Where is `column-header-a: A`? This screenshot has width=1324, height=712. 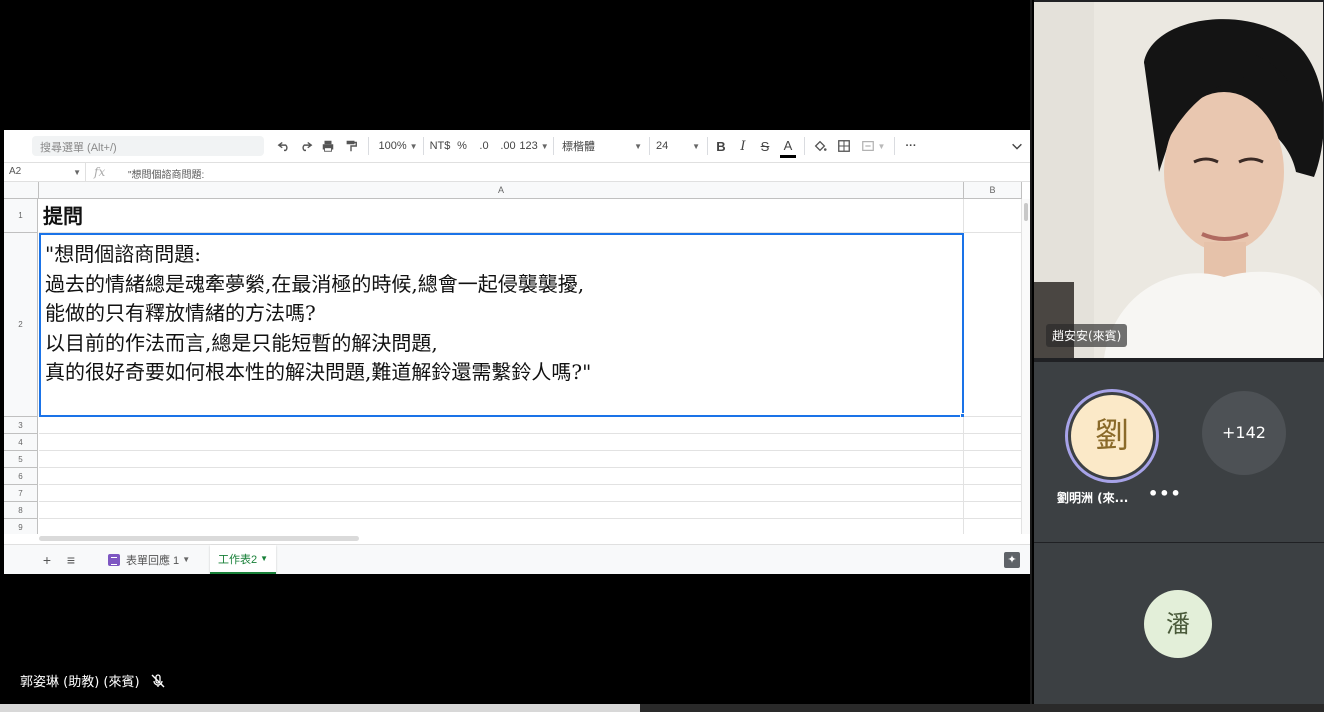
column-header-a: A is located at coordinates (501, 190).